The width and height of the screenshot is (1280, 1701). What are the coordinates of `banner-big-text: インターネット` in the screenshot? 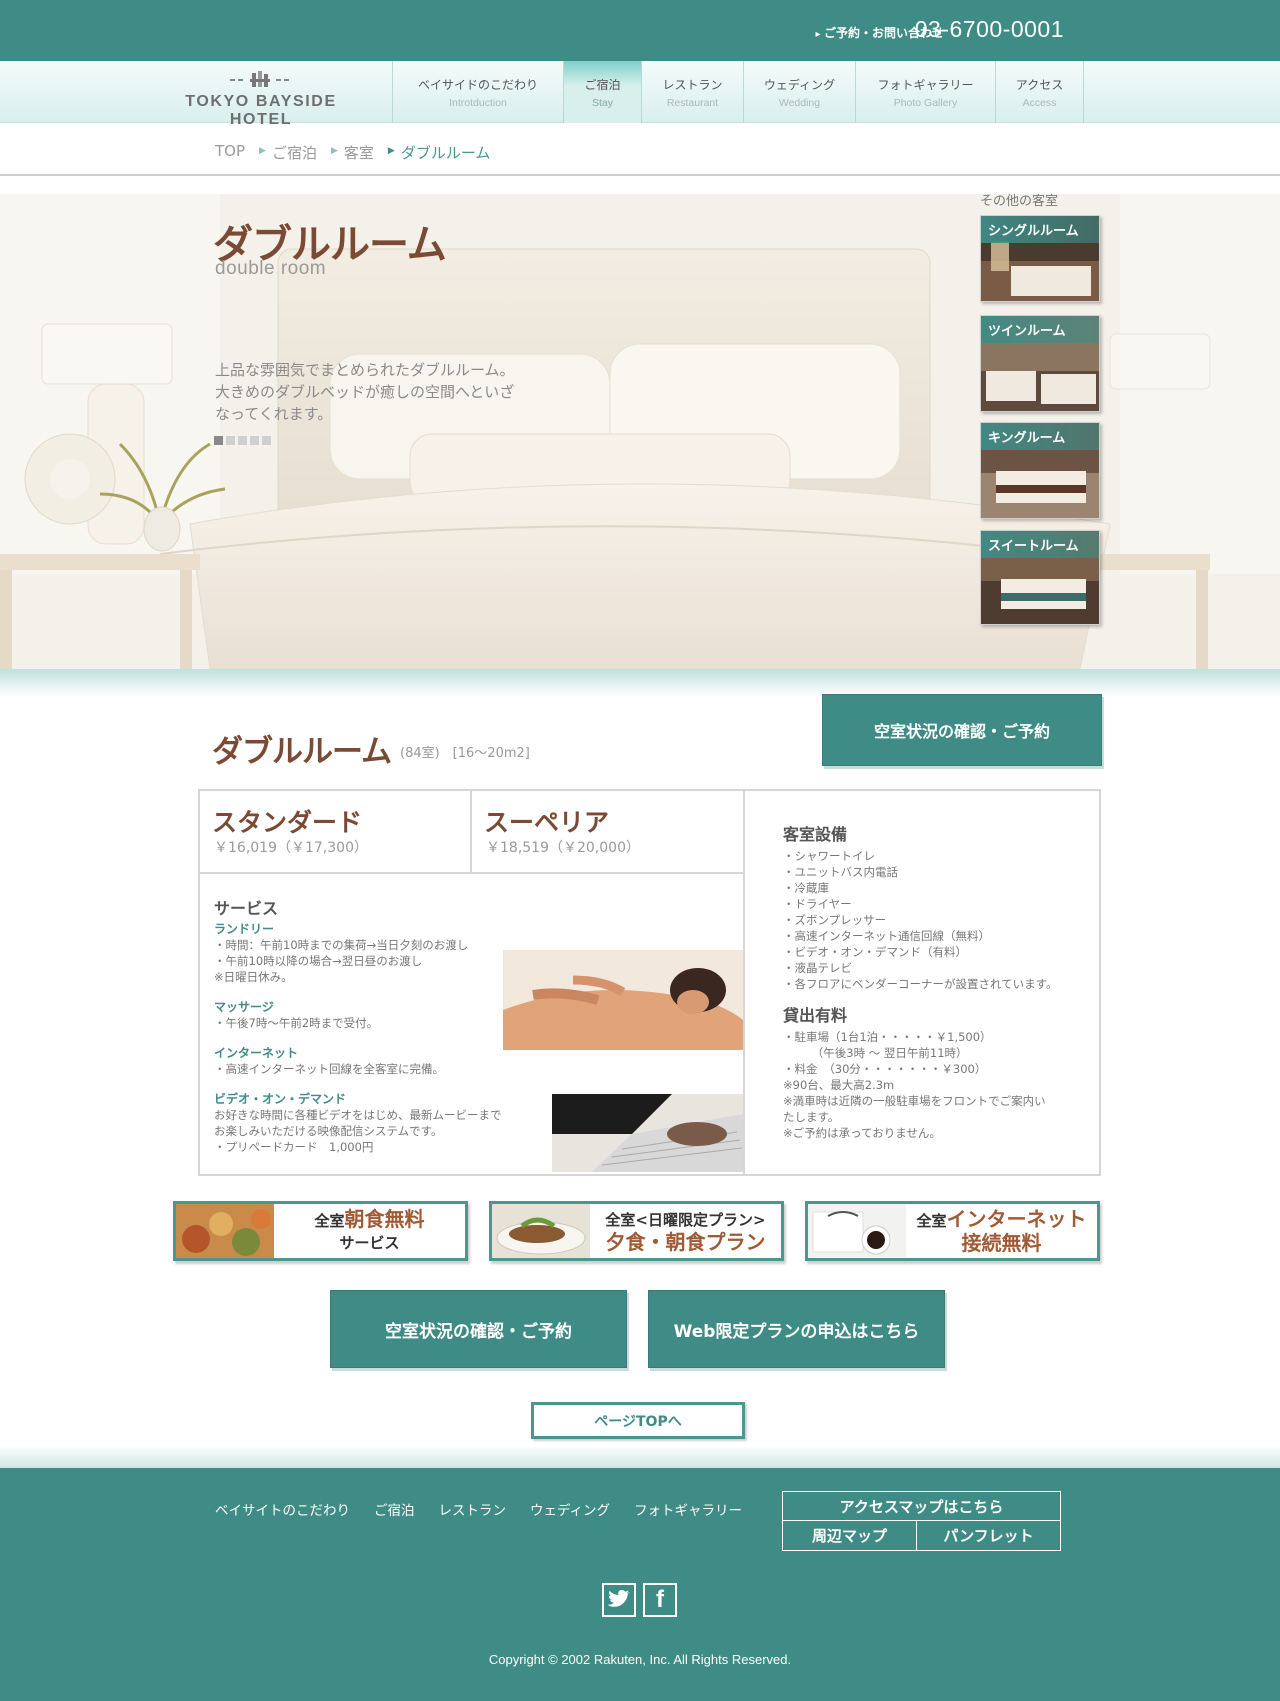 It's located at (1016, 1219).